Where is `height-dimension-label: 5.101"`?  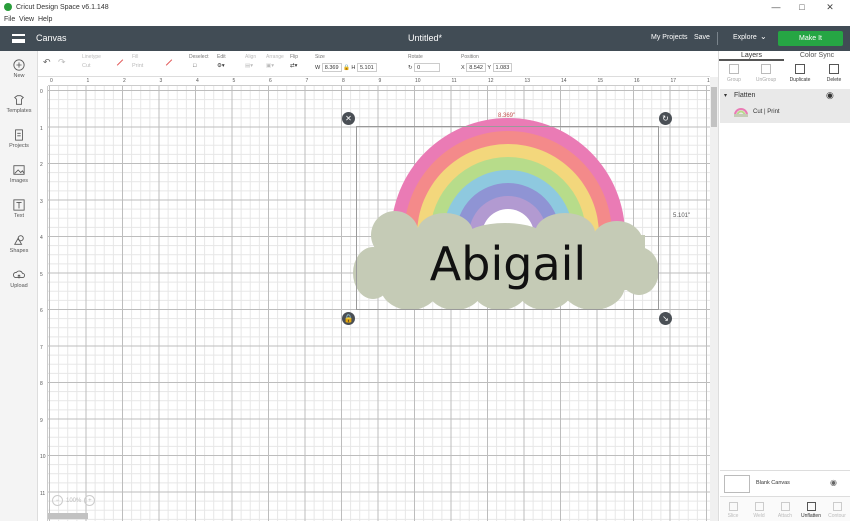 height-dimension-label: 5.101" is located at coordinates (682, 216).